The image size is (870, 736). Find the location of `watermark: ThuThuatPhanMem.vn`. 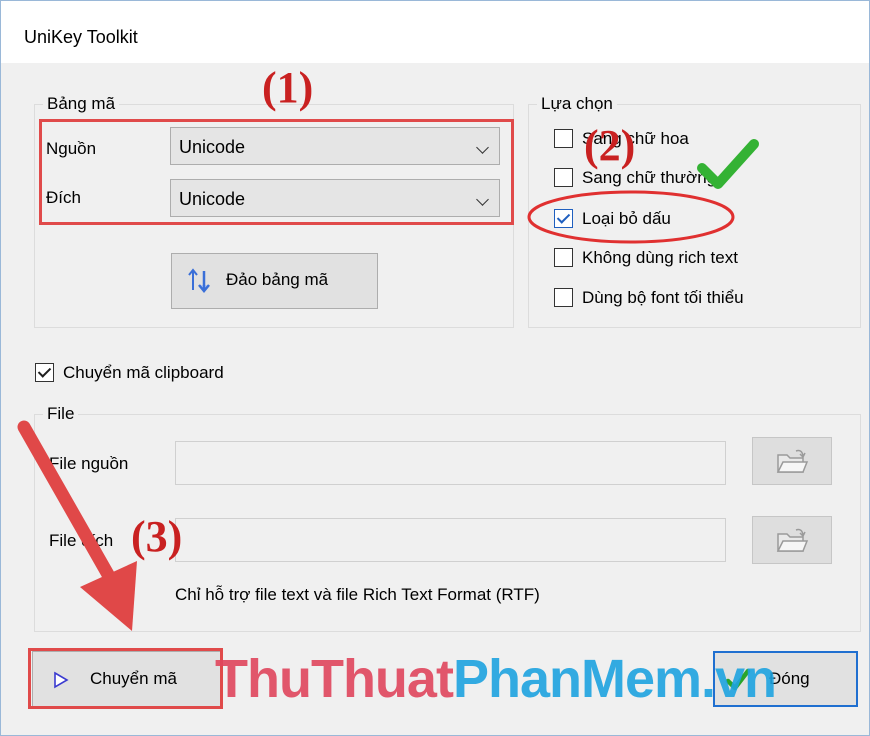

watermark: ThuThuatPhanMem.vn is located at coordinates (496, 679).